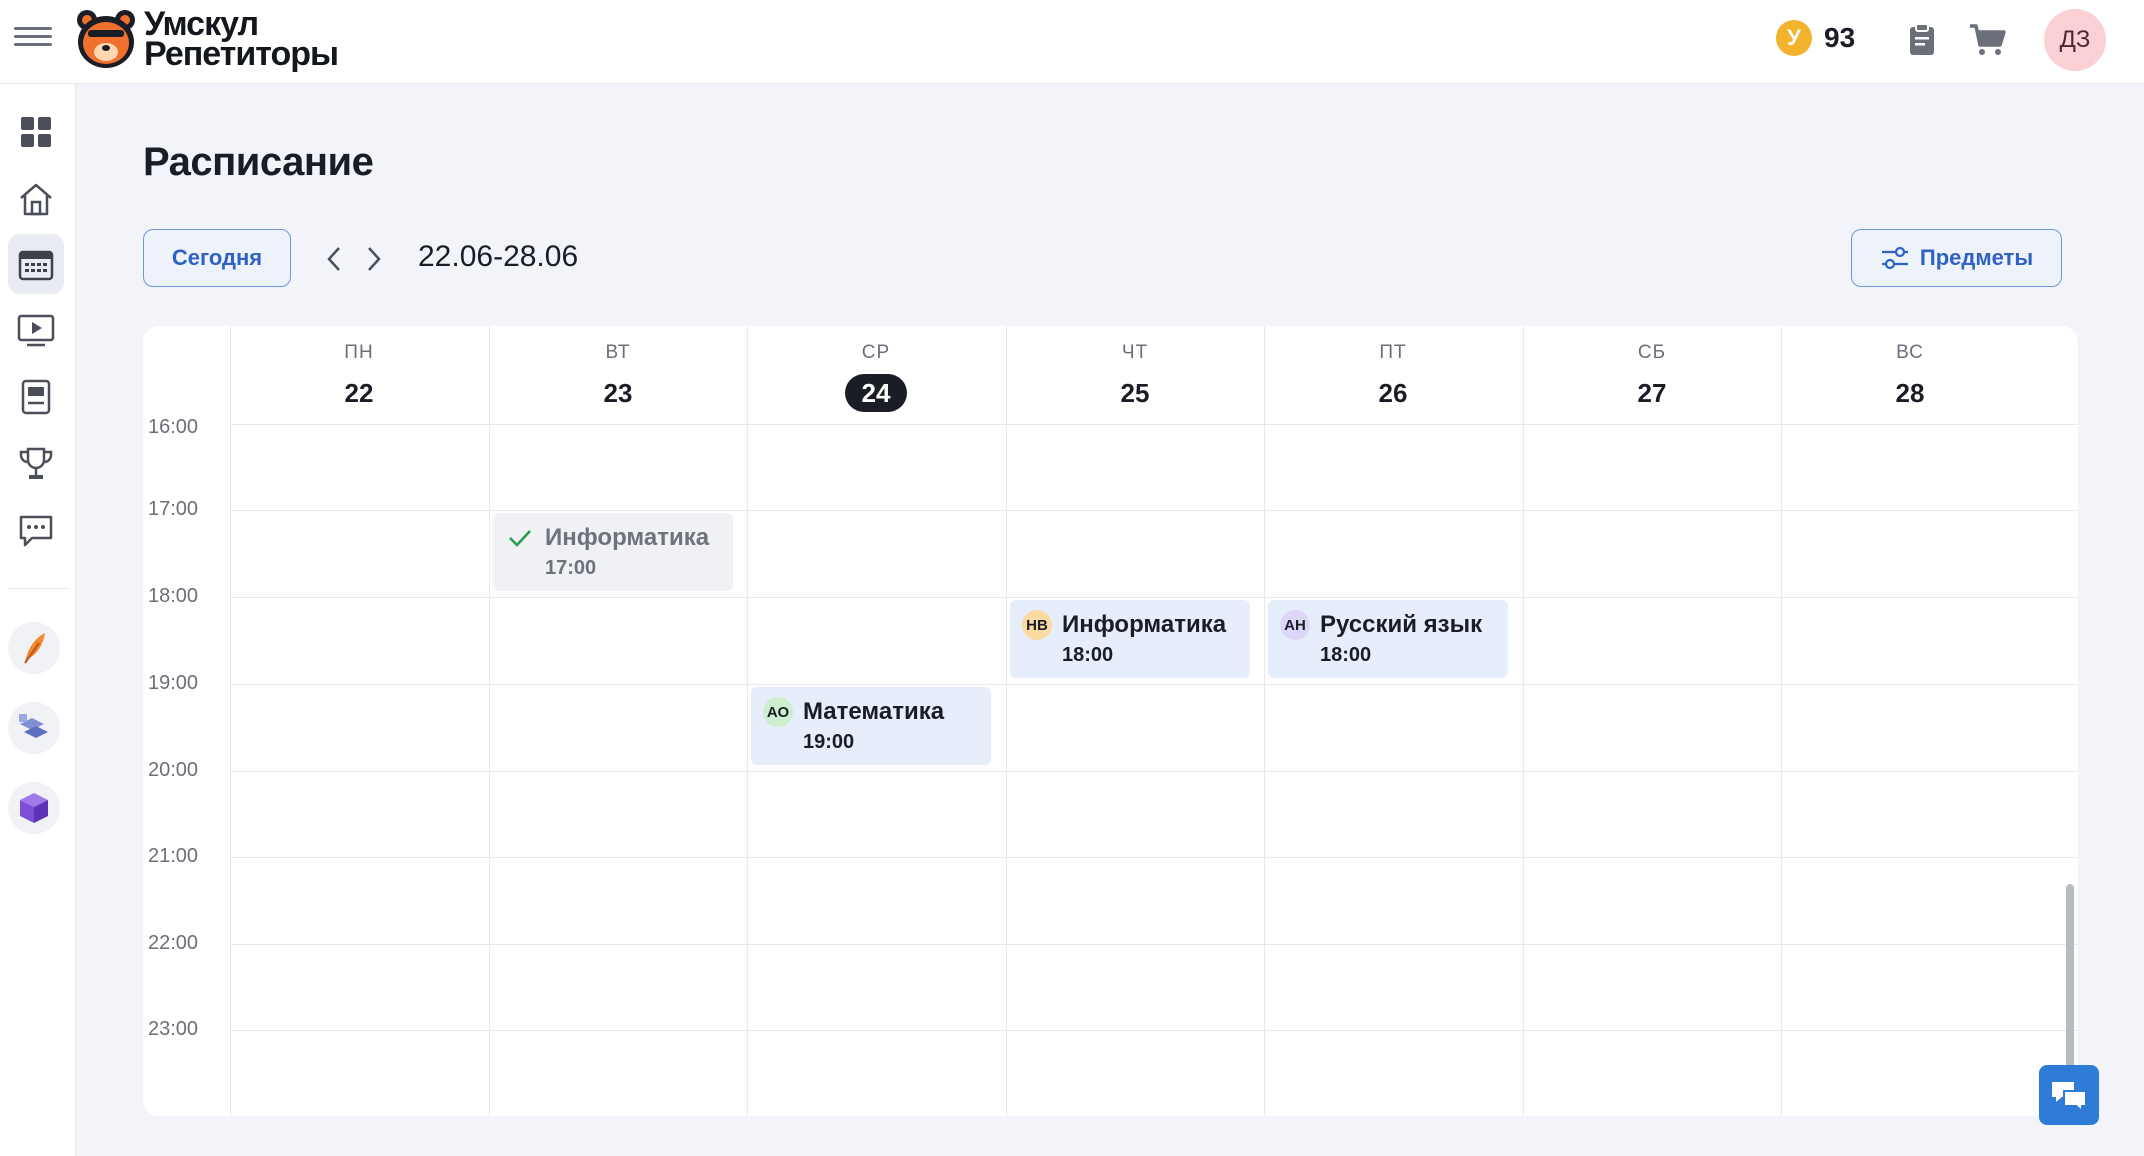 Image resolution: width=2144 pixels, height=1156 pixels. I want to click on clipboard-icon, so click(1922, 40).